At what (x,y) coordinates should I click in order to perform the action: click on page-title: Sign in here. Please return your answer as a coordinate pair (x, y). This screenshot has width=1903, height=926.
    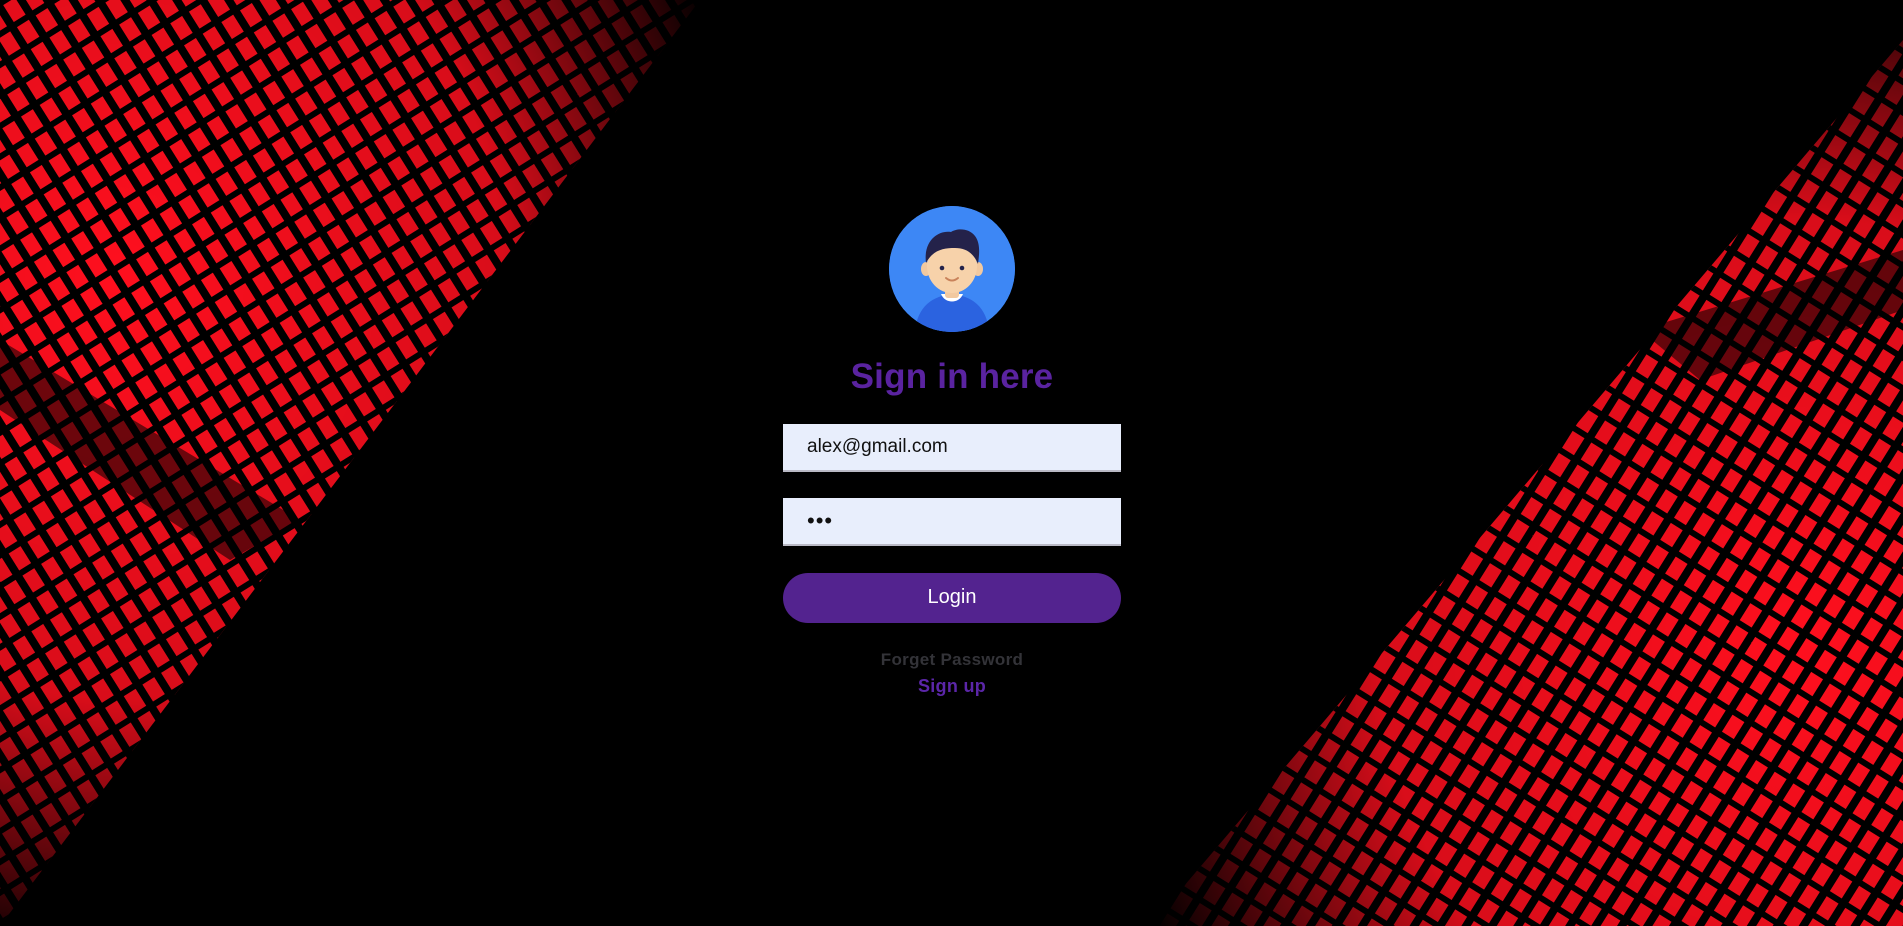
    Looking at the image, I should click on (952, 376).